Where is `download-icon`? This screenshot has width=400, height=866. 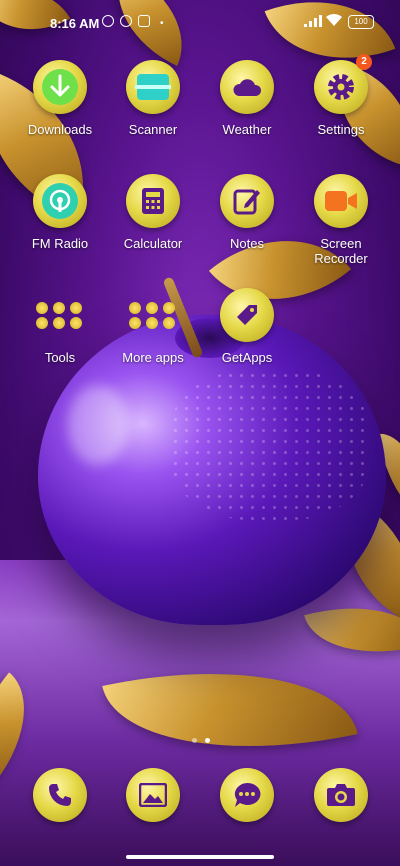 download-icon is located at coordinates (60, 87).